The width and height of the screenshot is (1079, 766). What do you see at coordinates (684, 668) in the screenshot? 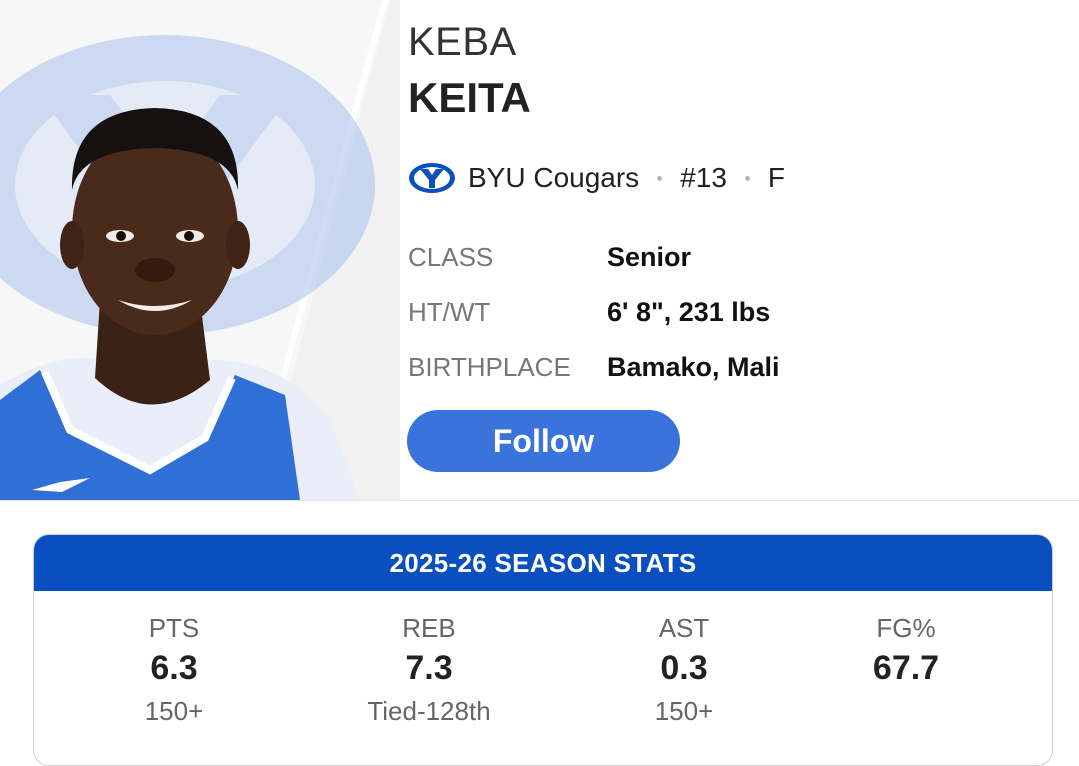
I see `stat-value: 0.3` at bounding box center [684, 668].